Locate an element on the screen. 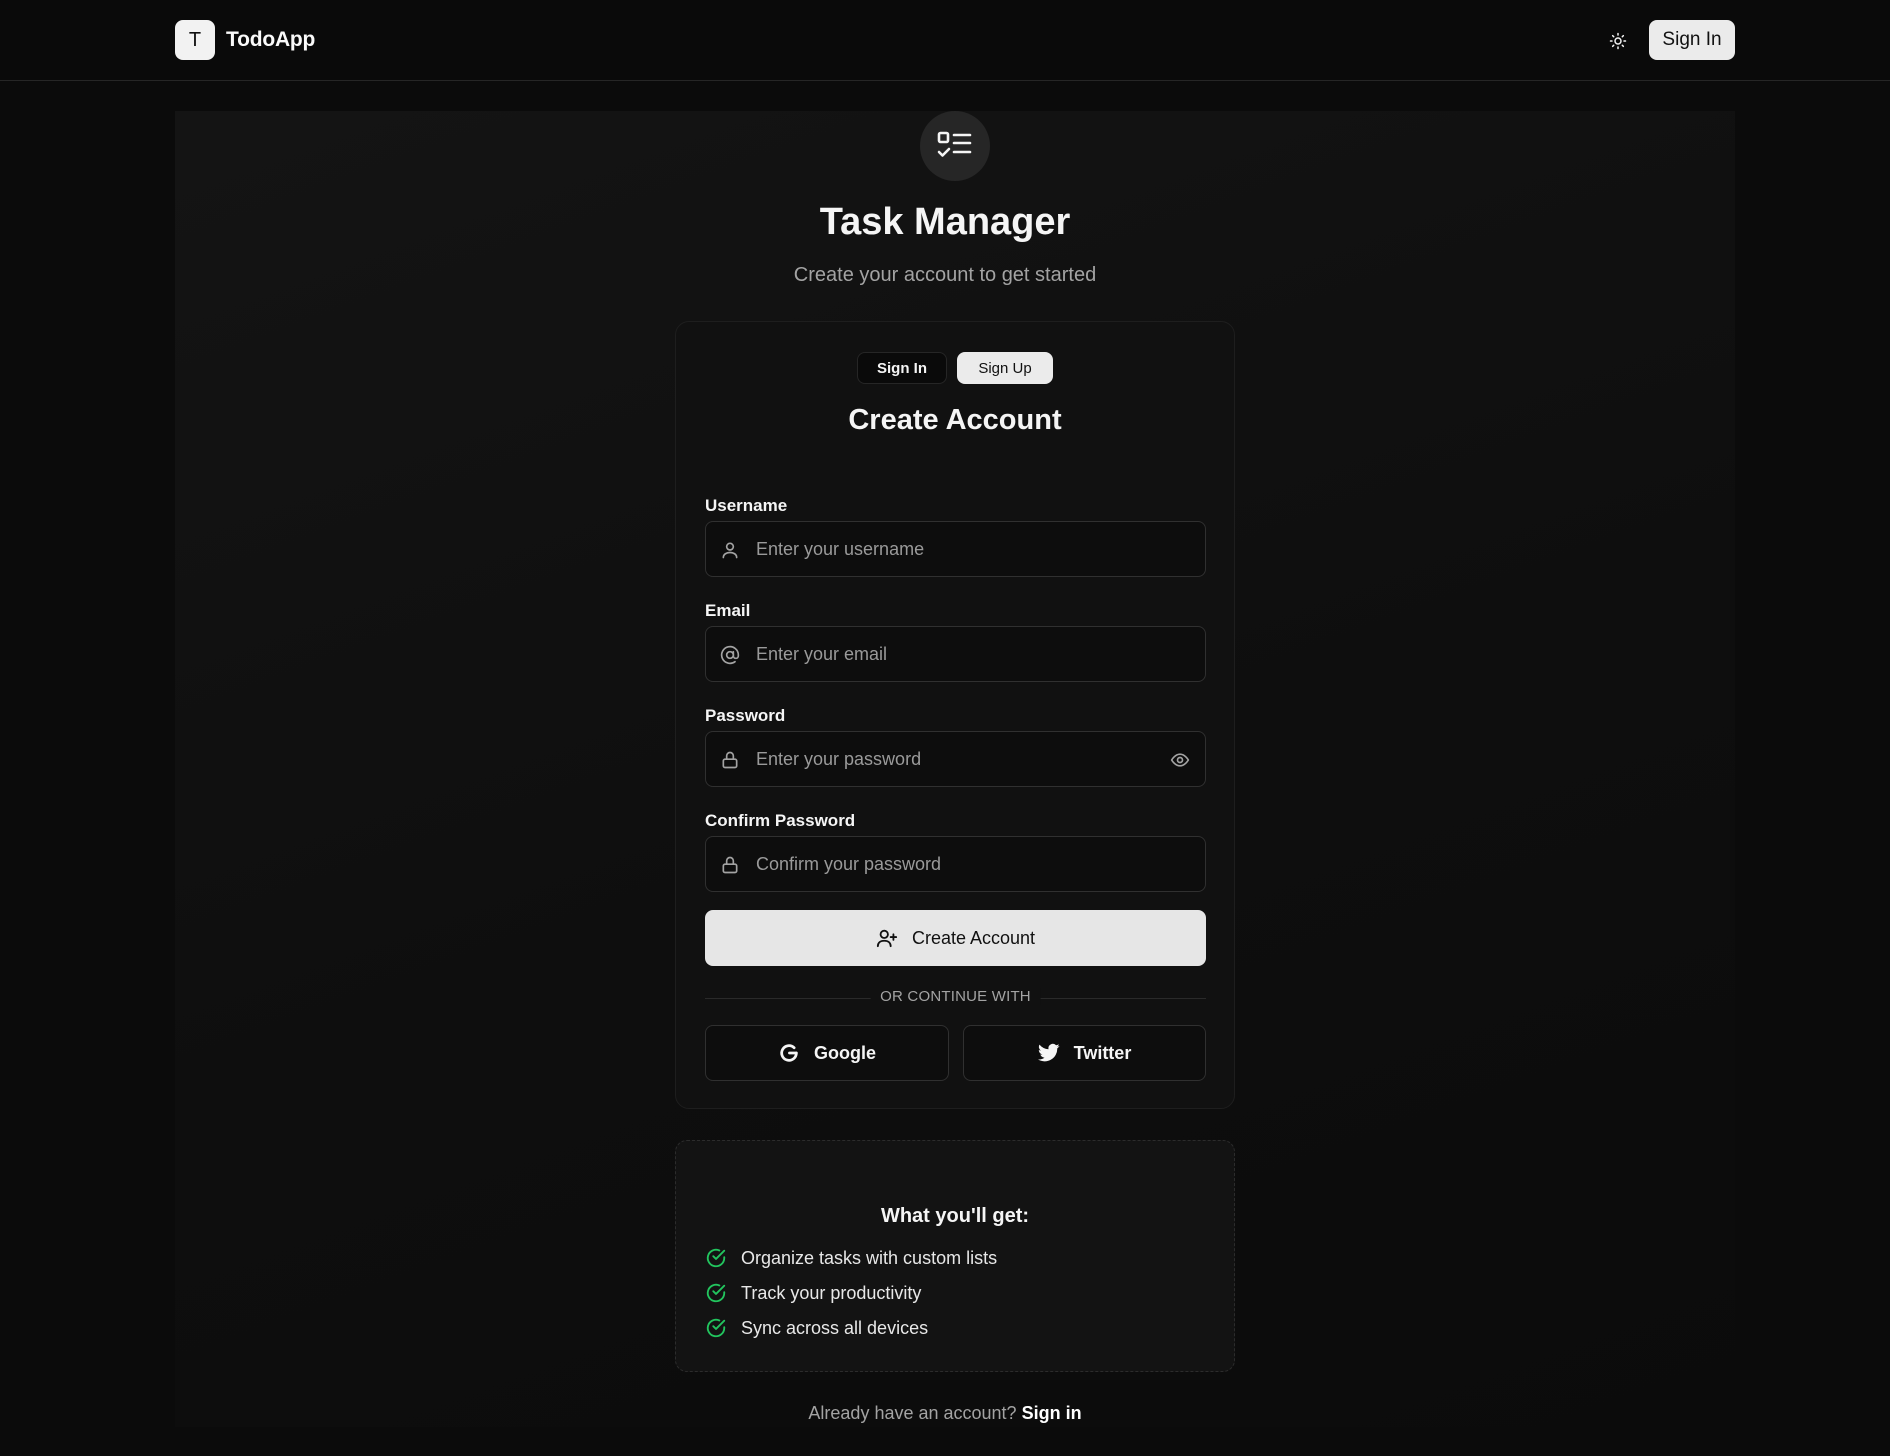 Image resolution: width=1890 pixels, height=1456 pixels. email-label: Email is located at coordinates (728, 610).